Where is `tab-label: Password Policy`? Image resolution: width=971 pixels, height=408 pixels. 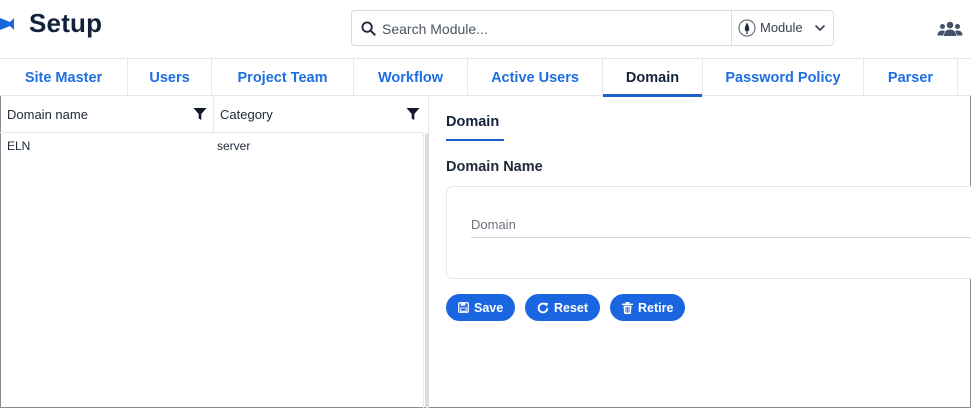 tab-label: Password Policy is located at coordinates (783, 77).